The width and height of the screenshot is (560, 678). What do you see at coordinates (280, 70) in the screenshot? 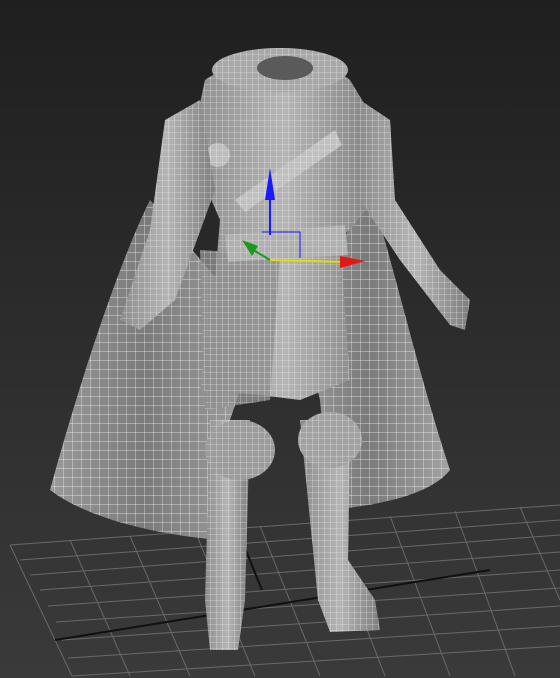
I see `collar-mesh` at bounding box center [280, 70].